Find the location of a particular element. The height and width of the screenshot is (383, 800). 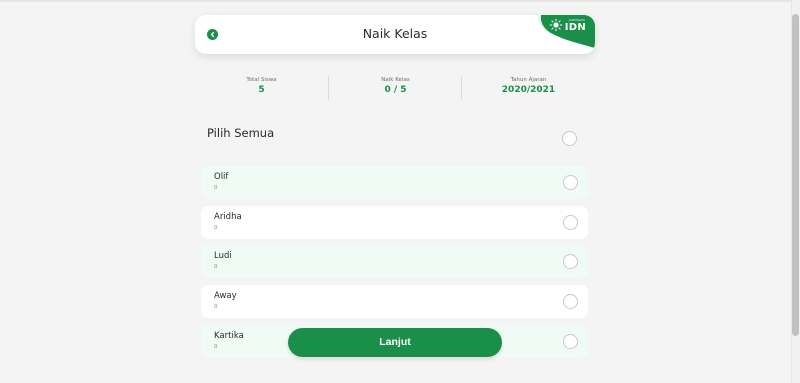

student-name: Ludi is located at coordinates (223, 256).